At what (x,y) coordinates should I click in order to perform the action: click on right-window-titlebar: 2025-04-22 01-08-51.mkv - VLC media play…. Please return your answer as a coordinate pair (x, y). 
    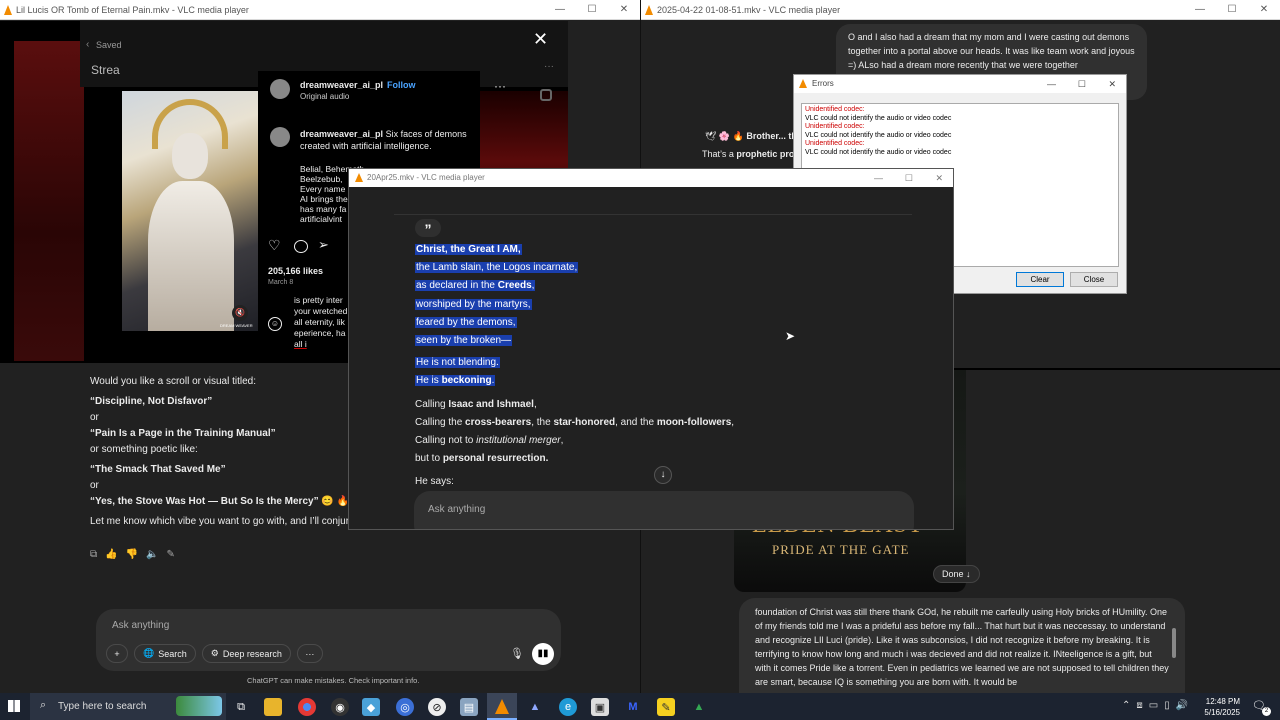
    Looking at the image, I should click on (960, 10).